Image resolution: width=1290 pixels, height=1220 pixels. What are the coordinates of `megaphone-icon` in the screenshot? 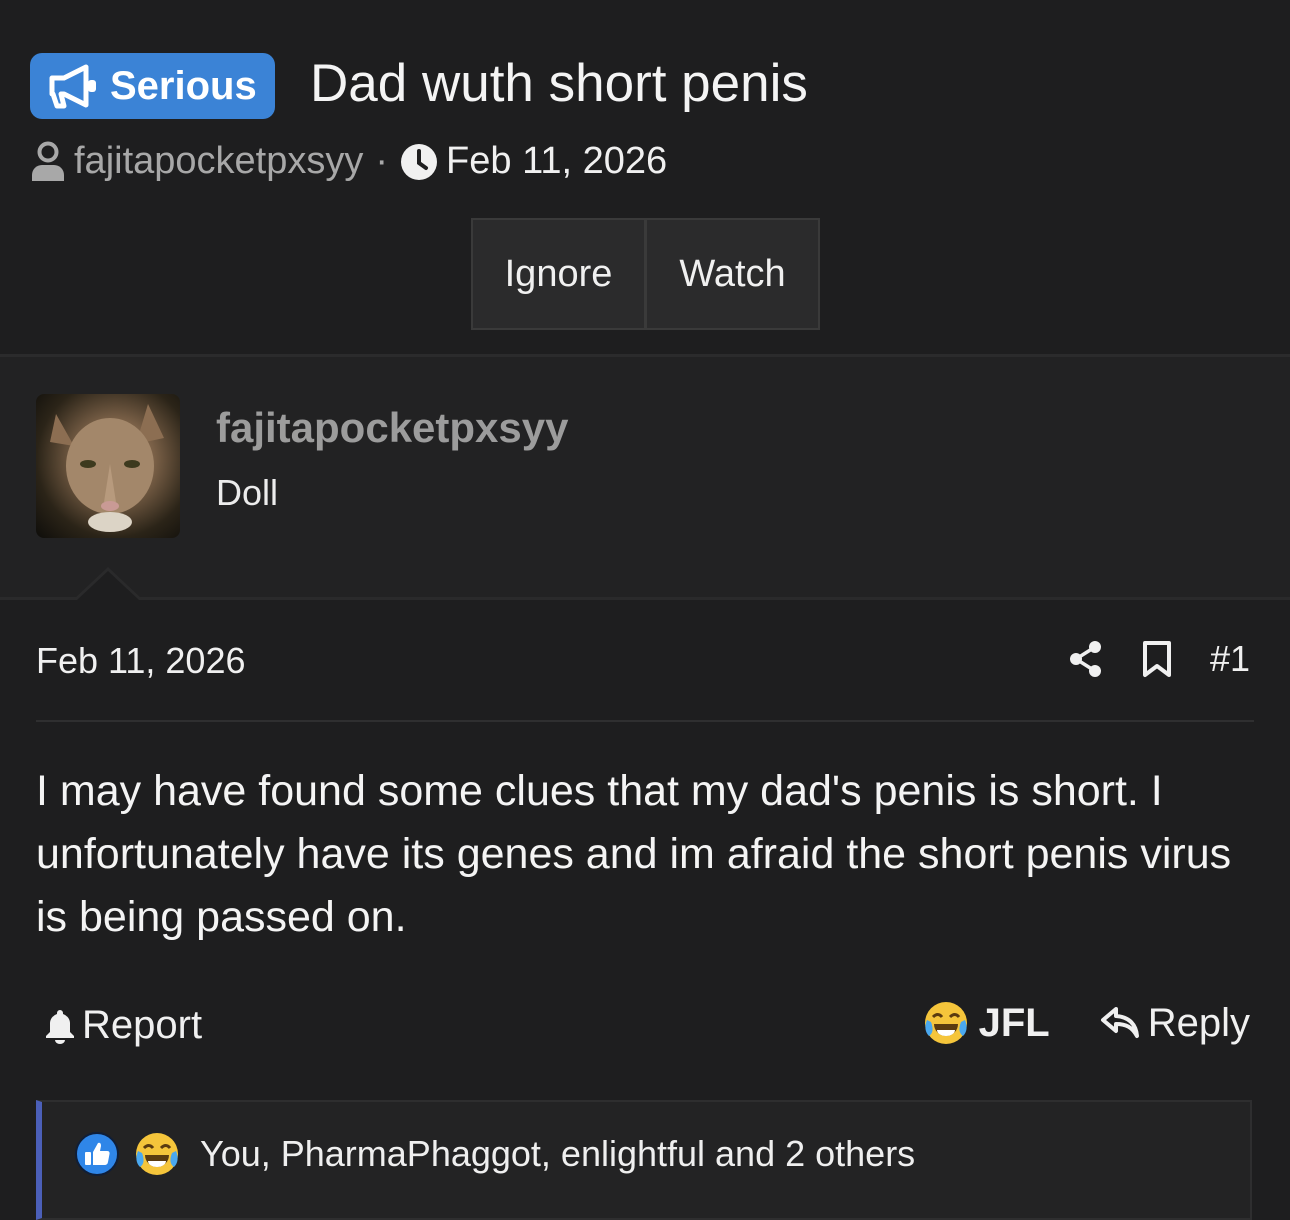 It's located at (72, 86).